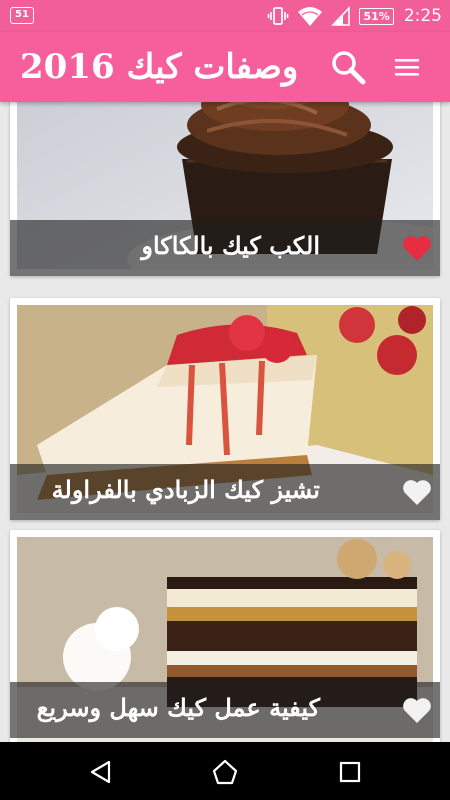  I want to click on recipe-caption: تشيز كيك الزبادي بالفراولة, so click(225, 492).